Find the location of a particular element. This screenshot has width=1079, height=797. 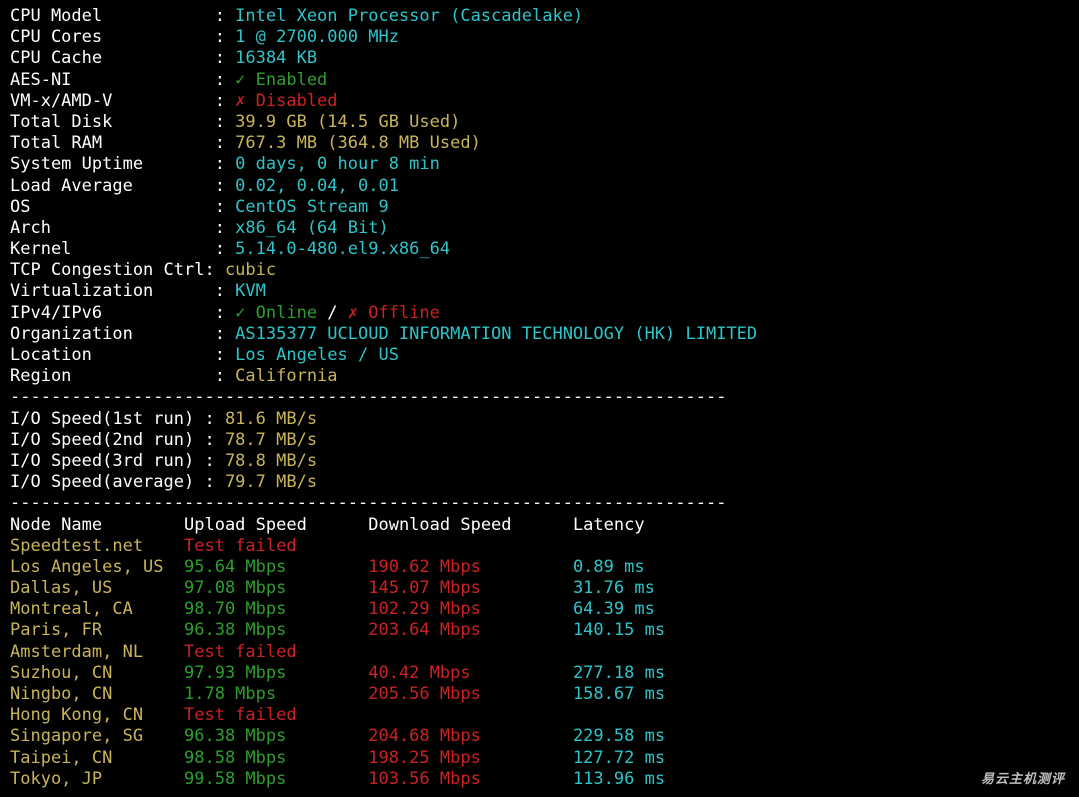

sysinfo-value: x86_64 (64 Bit) is located at coordinates (312, 227).